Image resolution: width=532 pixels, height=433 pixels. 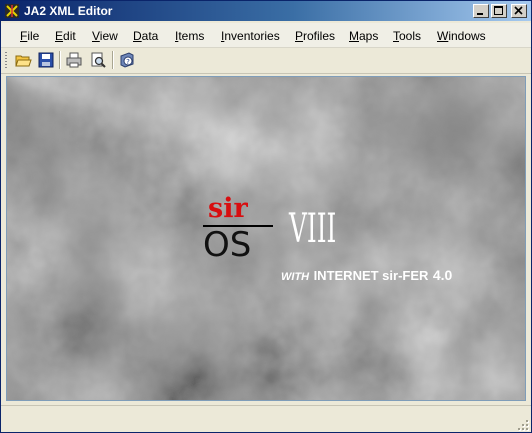 I want to click on internet-tagline: WITH INTERNET sir-FER 4.0, so click(x=366, y=276).